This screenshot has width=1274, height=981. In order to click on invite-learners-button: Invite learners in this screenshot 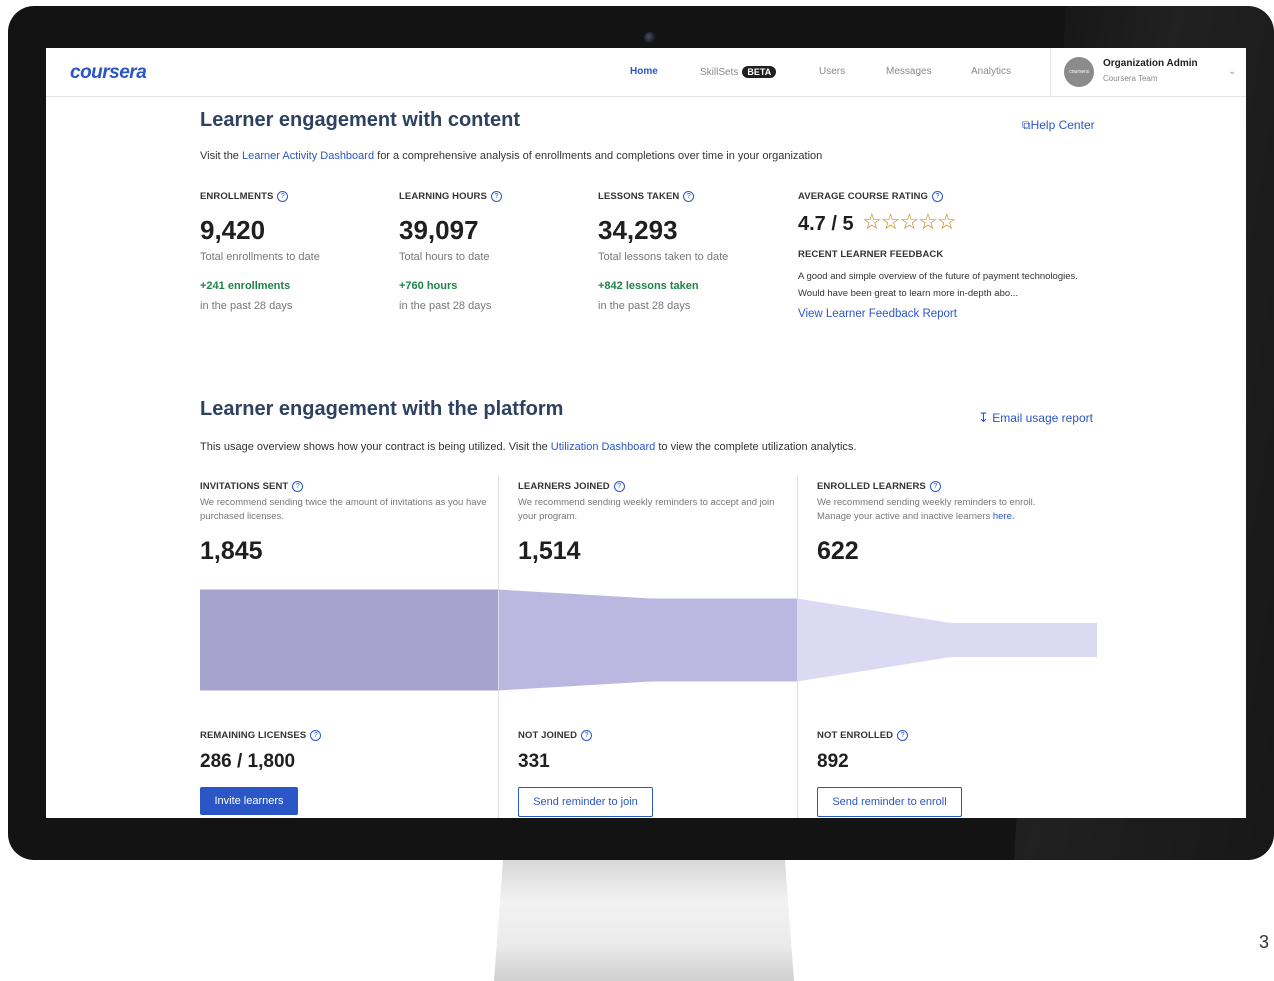, I will do `click(249, 801)`.